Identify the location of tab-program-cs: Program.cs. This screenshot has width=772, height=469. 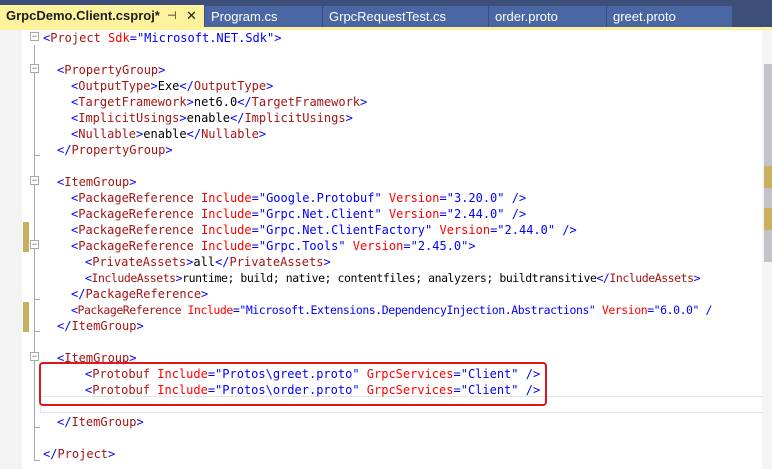
(263, 16).